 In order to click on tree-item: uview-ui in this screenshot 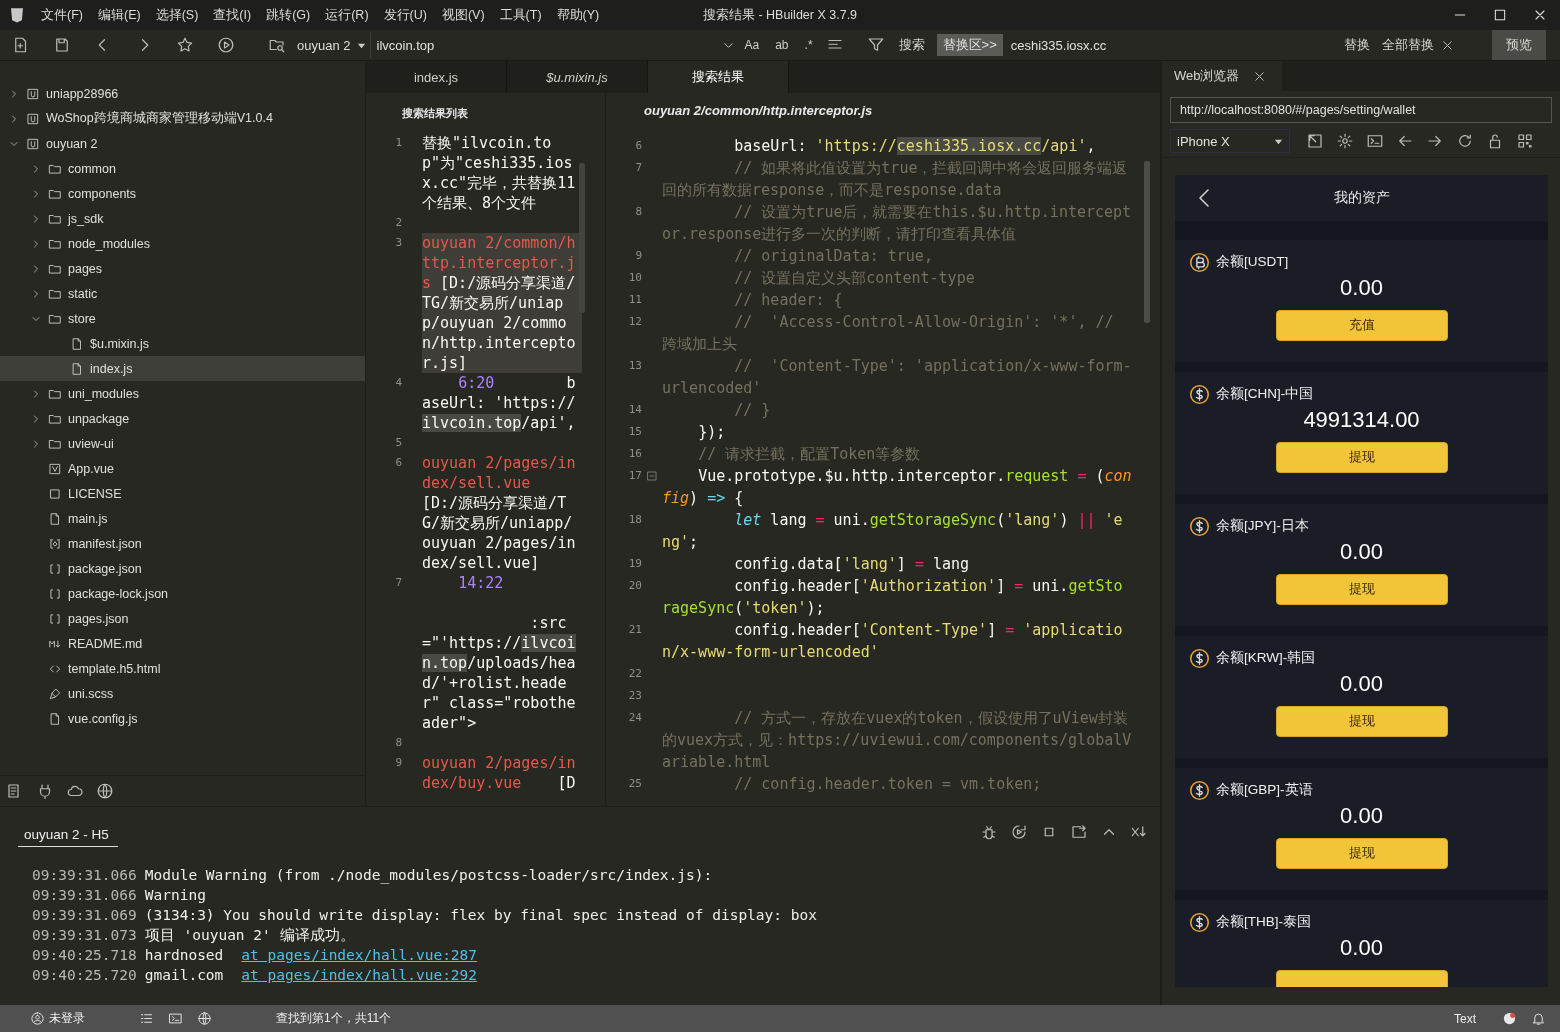, I will do `click(182, 443)`.